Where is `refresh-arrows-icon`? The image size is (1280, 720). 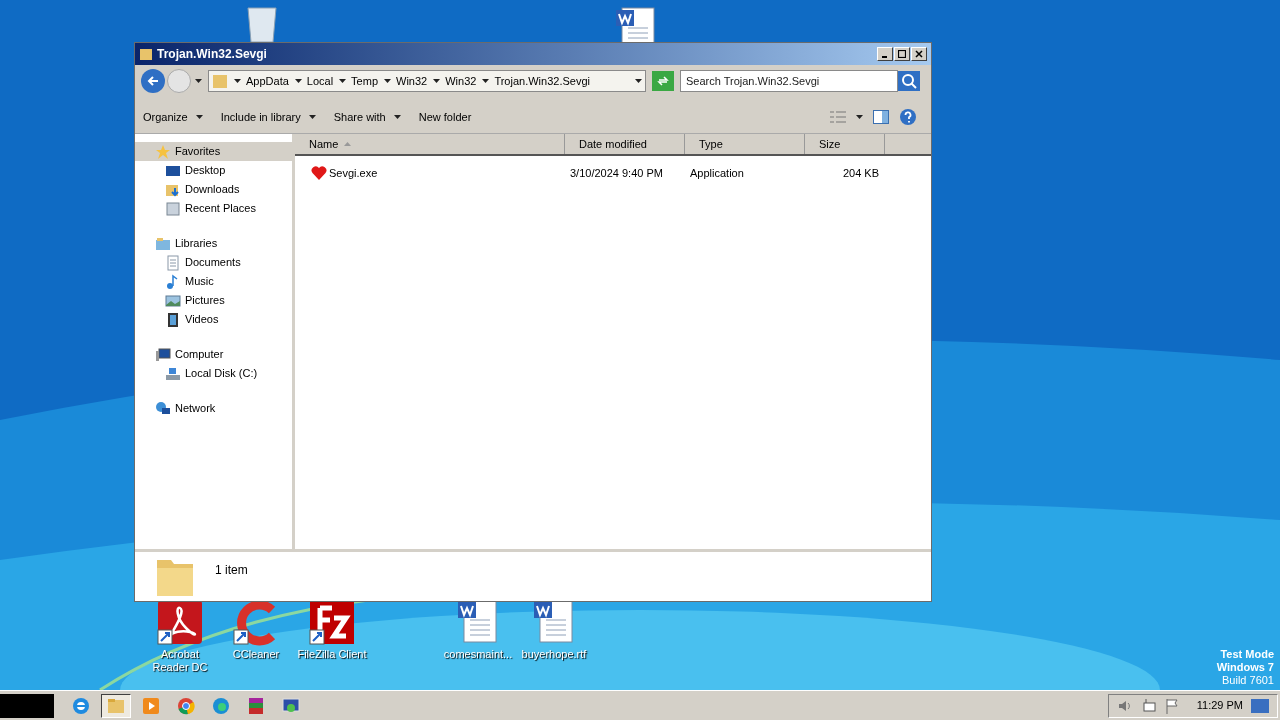
refresh-arrows-icon is located at coordinates (663, 81).